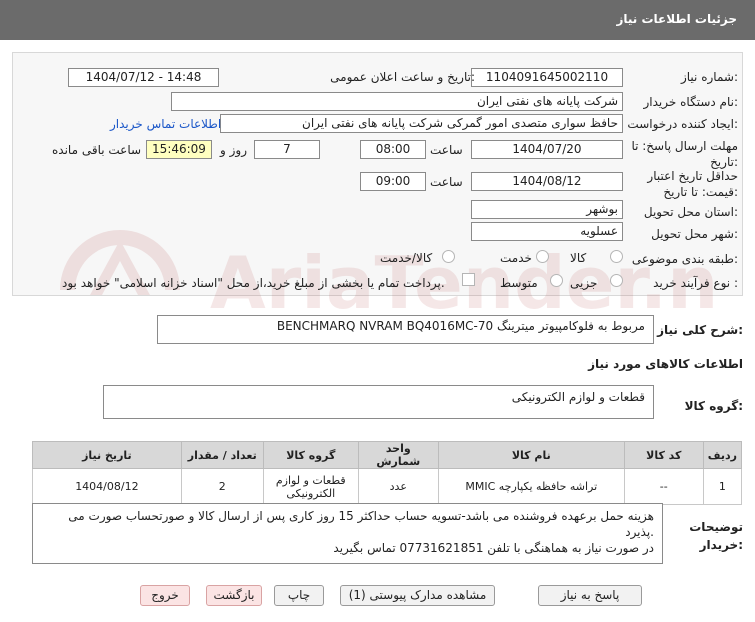 Image resolution: width=755 pixels, height=622 pixels. Describe the element at coordinates (665, 364) in the screenshot. I see `goods-section-title: اطلاعات کالاهای مورد نیاز` at that location.